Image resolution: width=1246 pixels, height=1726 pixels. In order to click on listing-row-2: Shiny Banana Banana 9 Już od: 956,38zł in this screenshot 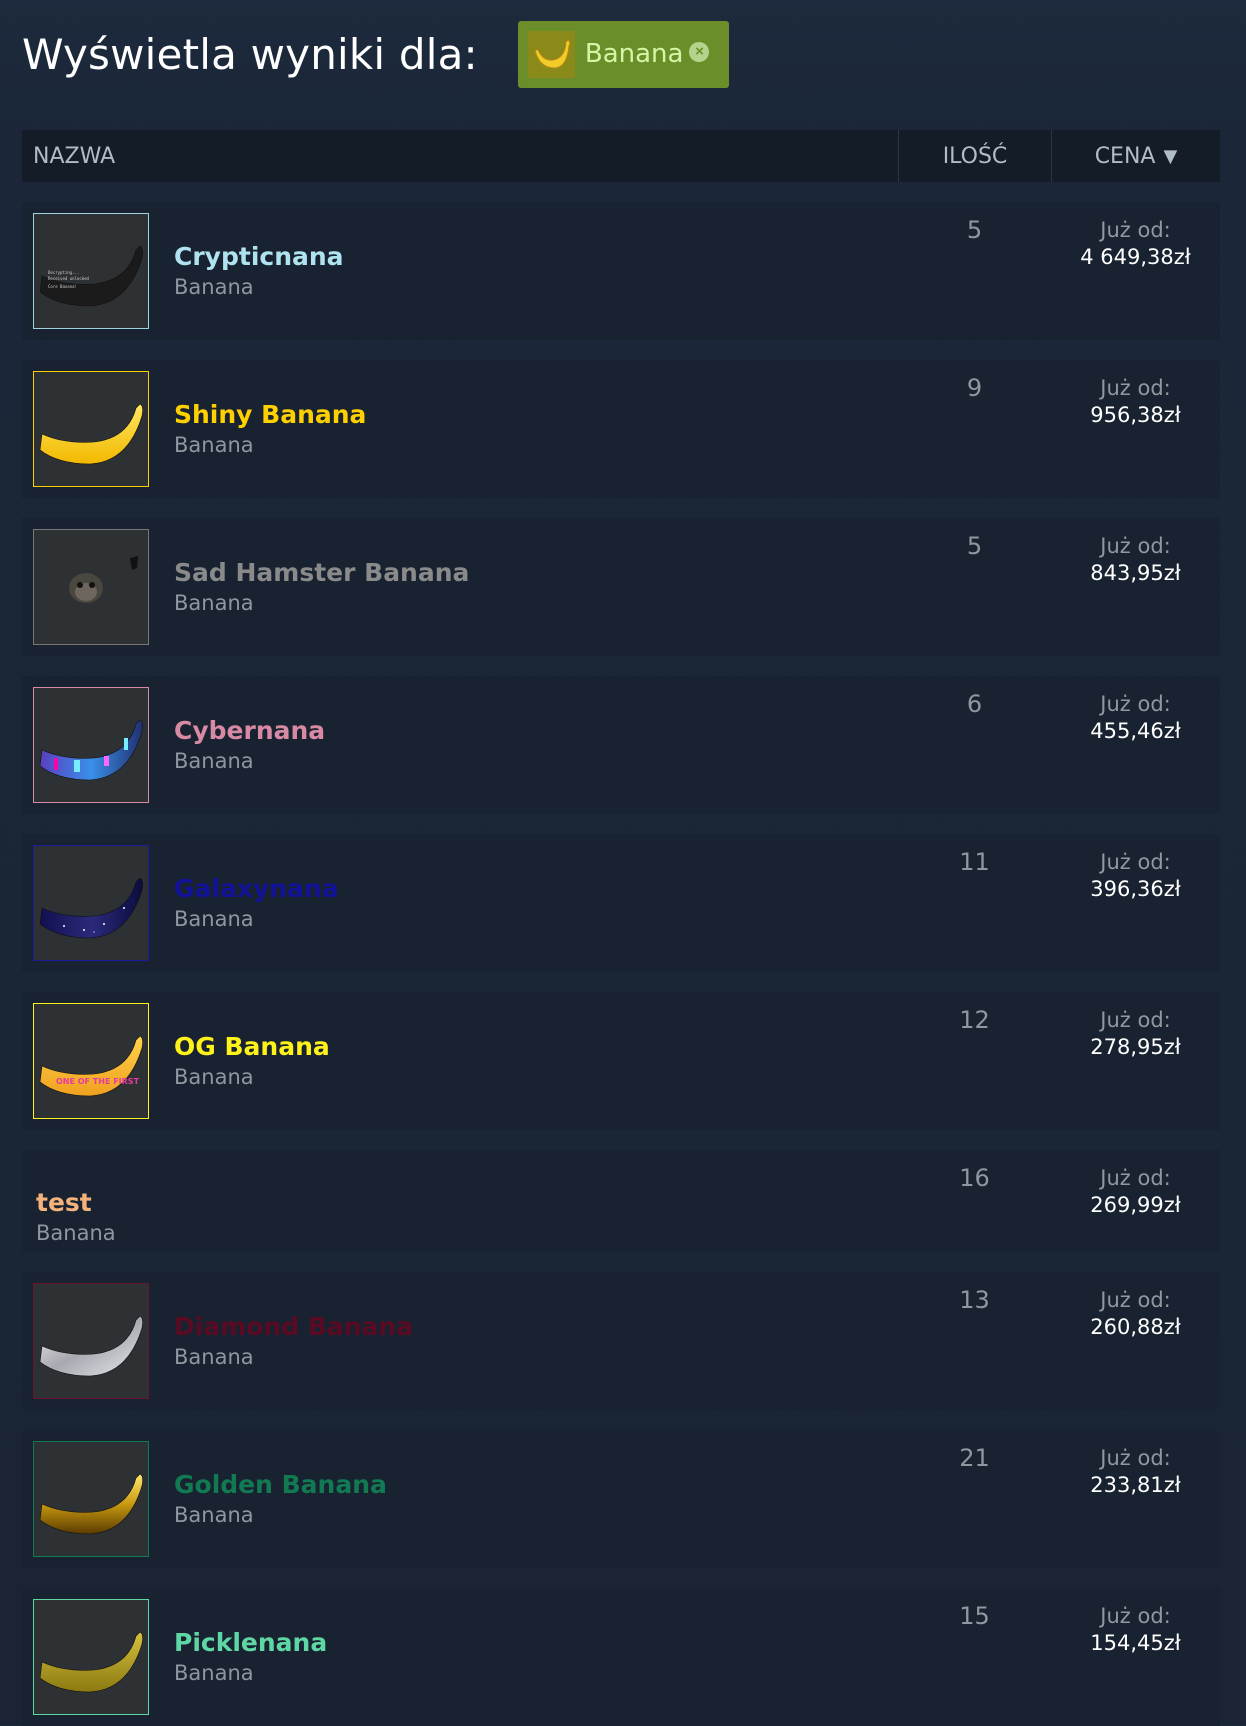, I will do `click(621, 429)`.